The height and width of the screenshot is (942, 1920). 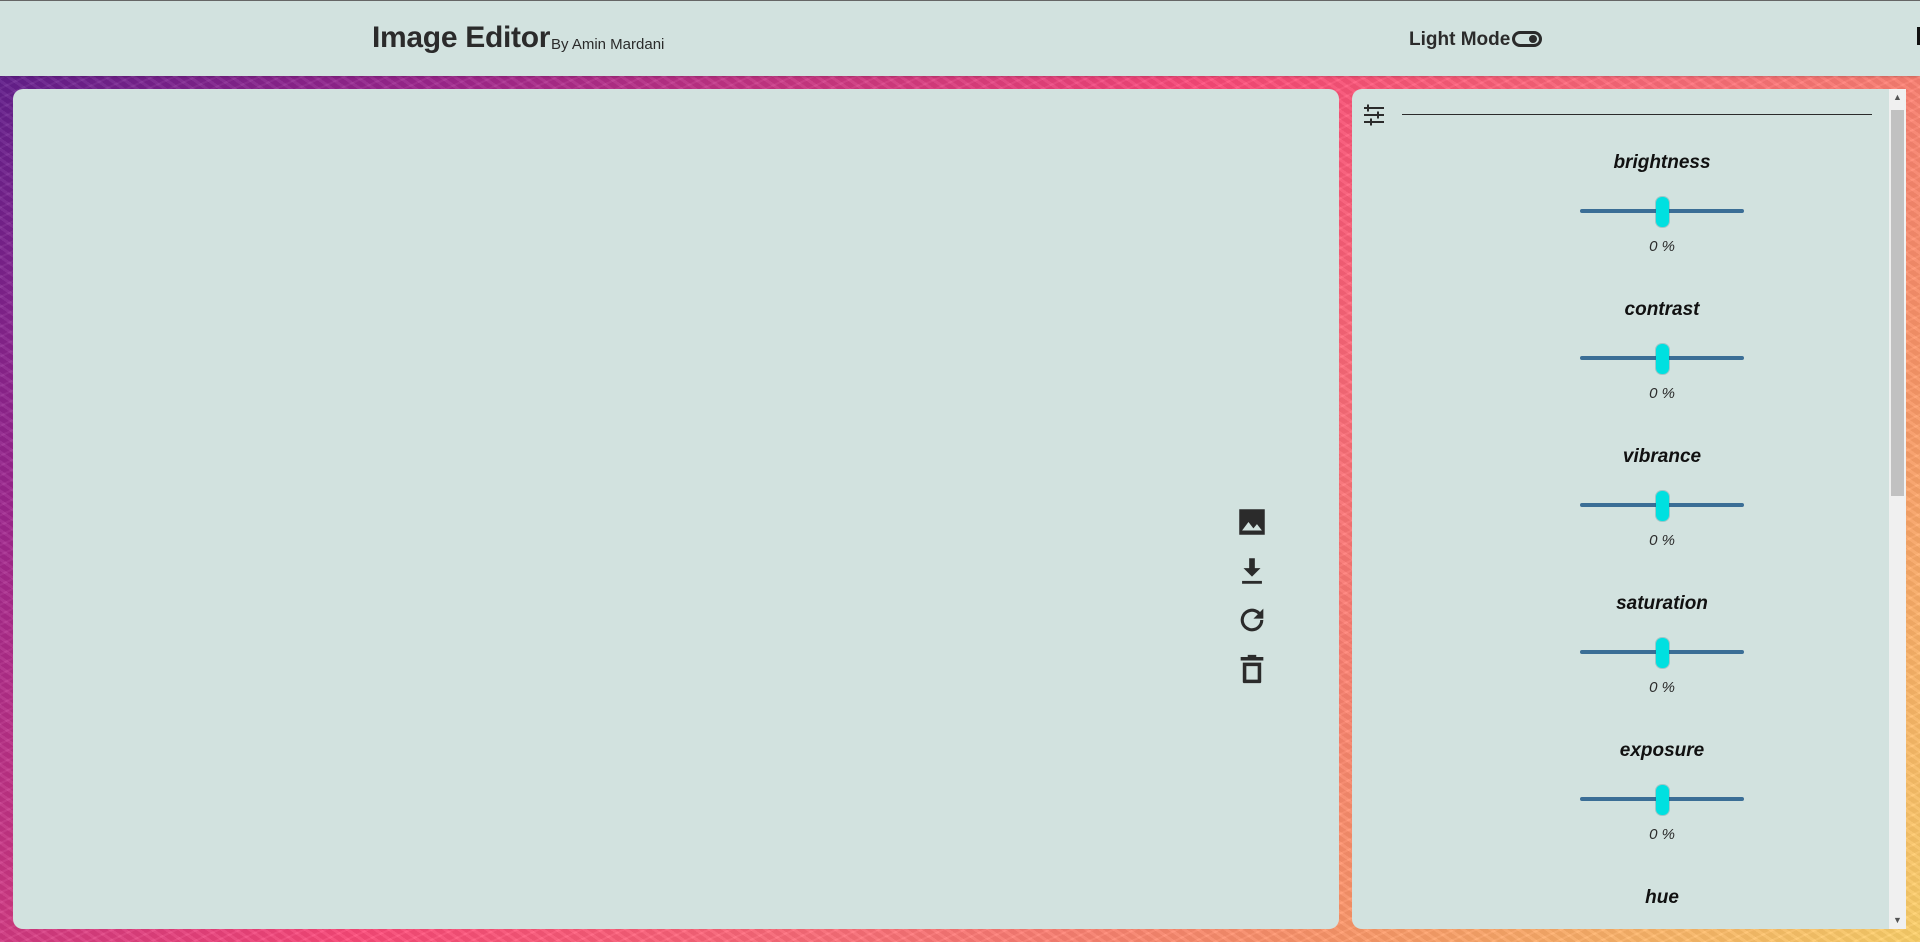 What do you see at coordinates (1897, 97) in the screenshot?
I see `scroll-up-icon: ▲` at bounding box center [1897, 97].